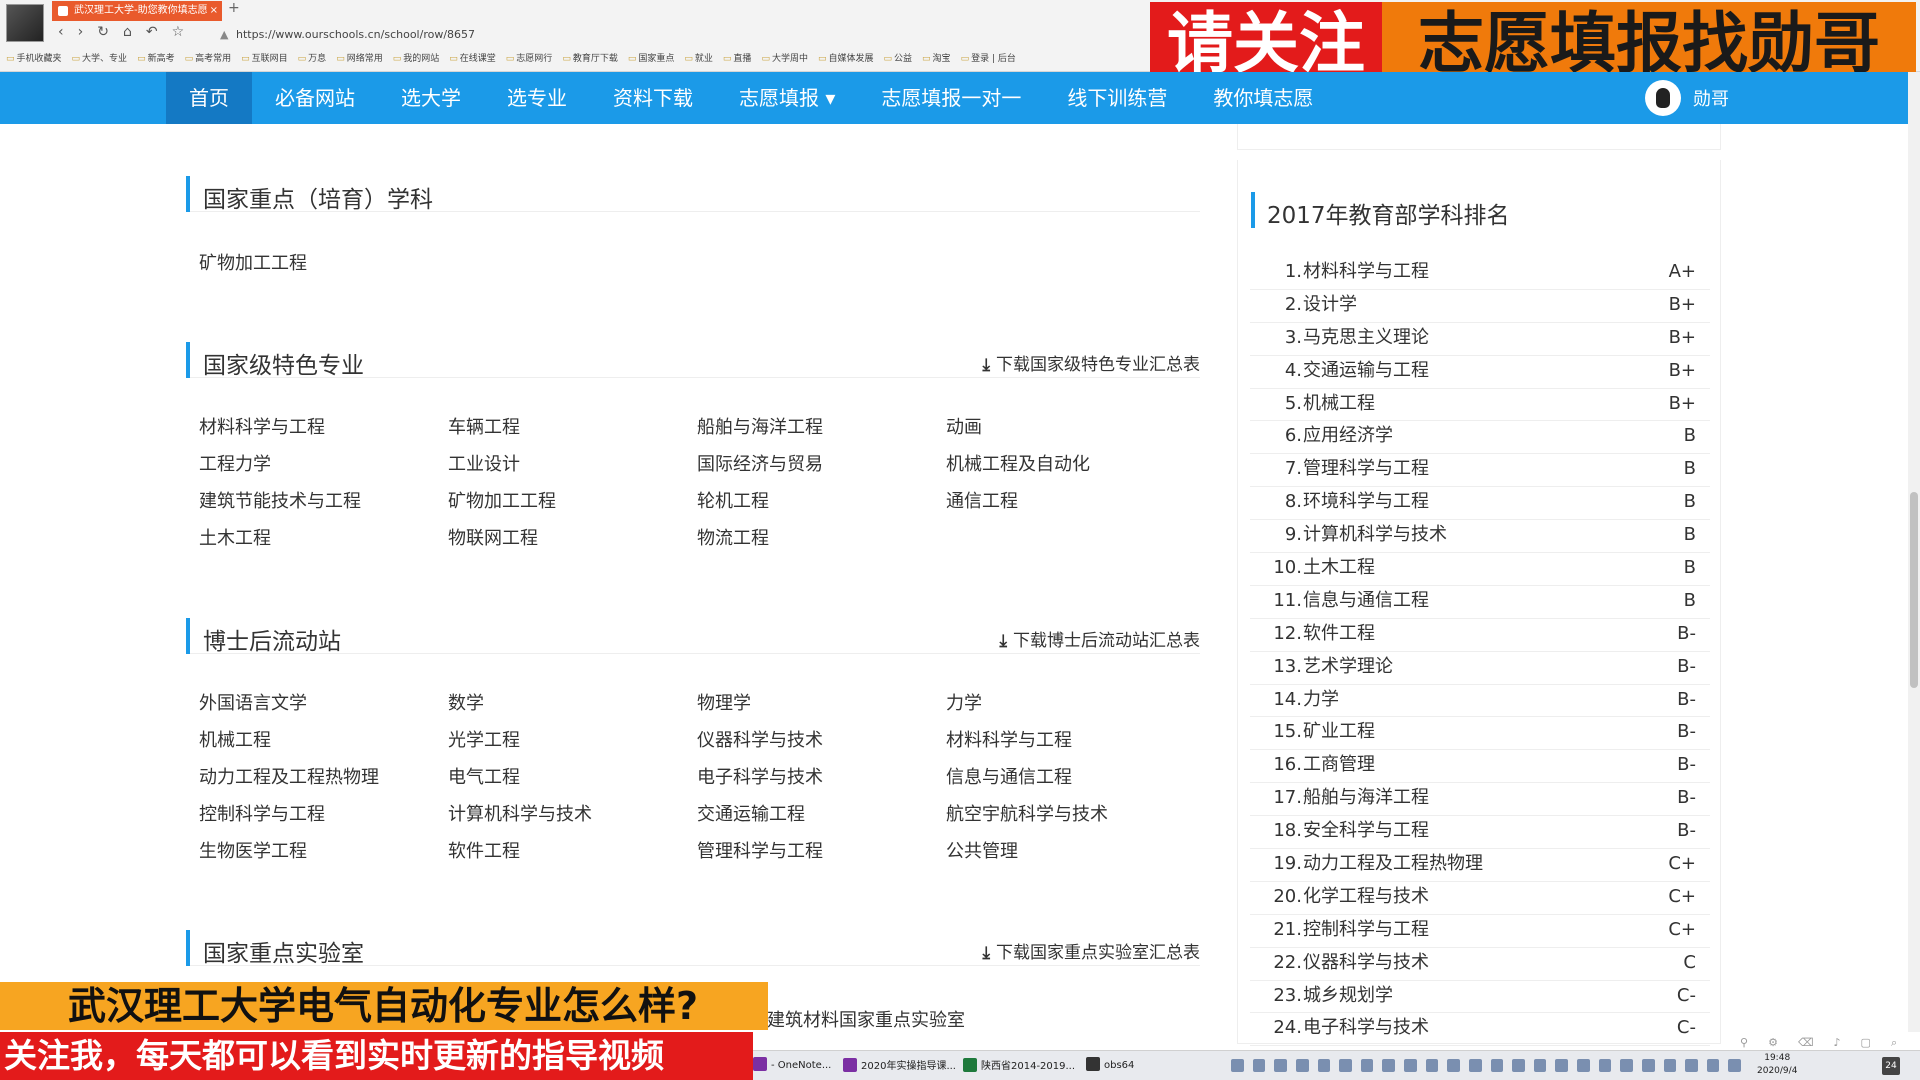 The height and width of the screenshot is (1080, 1920). Describe the element at coordinates (821, 502) in the screenshot. I see `major-link: 轮机工程` at that location.